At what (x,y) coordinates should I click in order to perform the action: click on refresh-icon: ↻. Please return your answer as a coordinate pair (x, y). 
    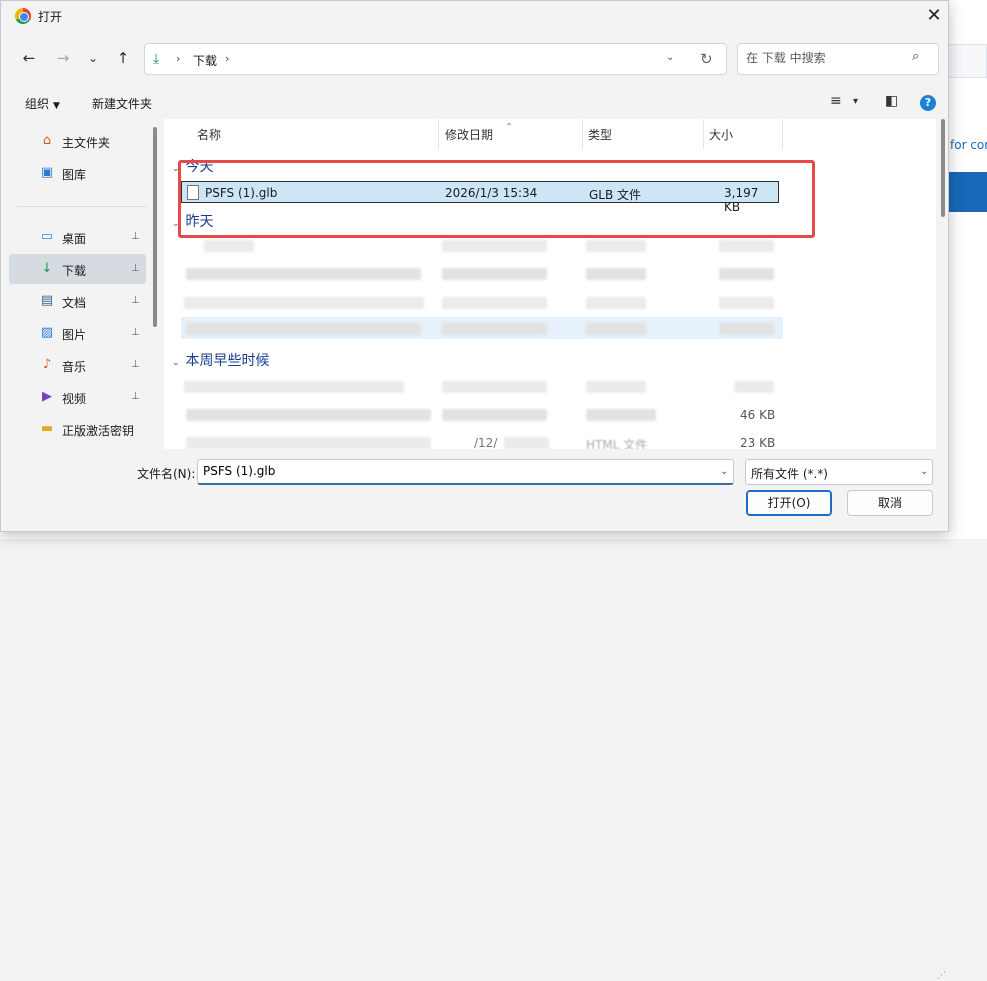
    Looking at the image, I should click on (706, 59).